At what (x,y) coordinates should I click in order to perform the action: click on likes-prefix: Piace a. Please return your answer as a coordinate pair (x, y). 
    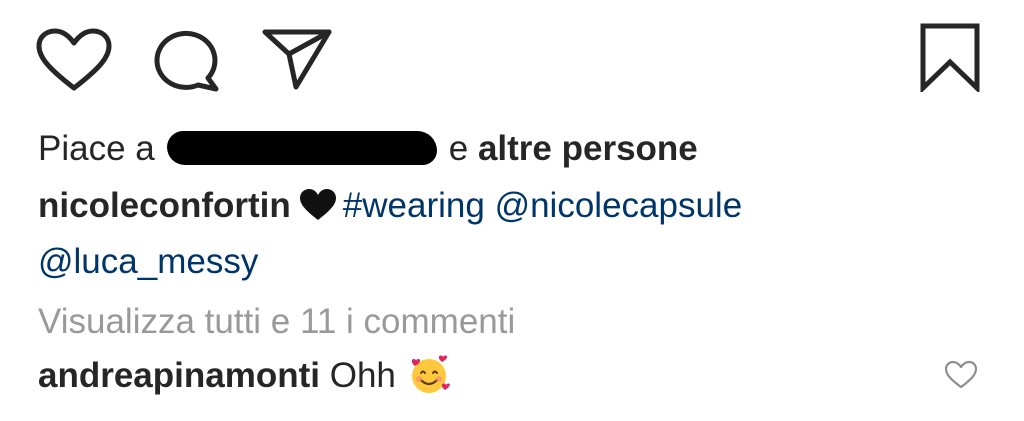
    Looking at the image, I should click on (96, 148).